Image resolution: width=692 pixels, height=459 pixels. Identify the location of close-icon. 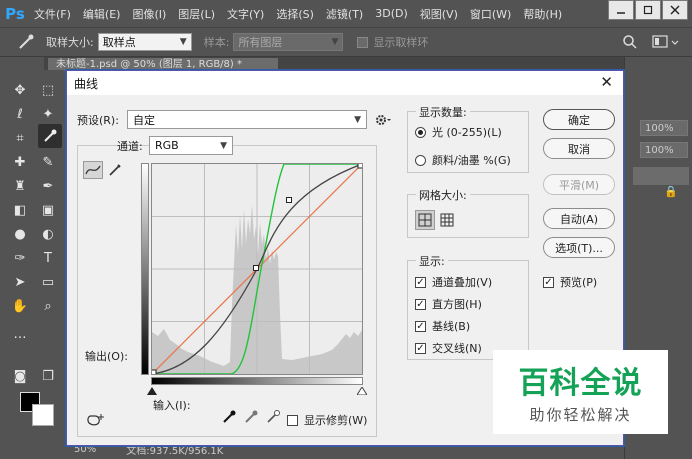
(675, 10).